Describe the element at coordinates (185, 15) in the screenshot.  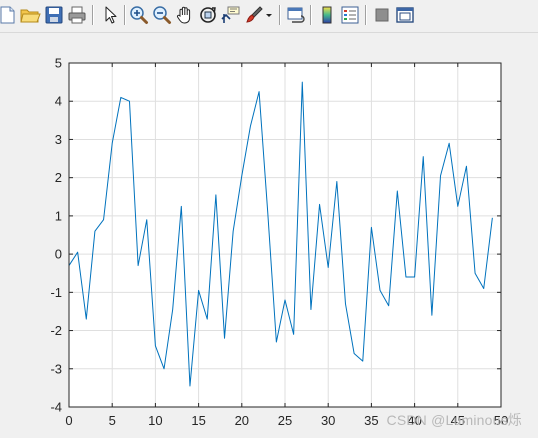
I see `pan-hand-icon` at that location.